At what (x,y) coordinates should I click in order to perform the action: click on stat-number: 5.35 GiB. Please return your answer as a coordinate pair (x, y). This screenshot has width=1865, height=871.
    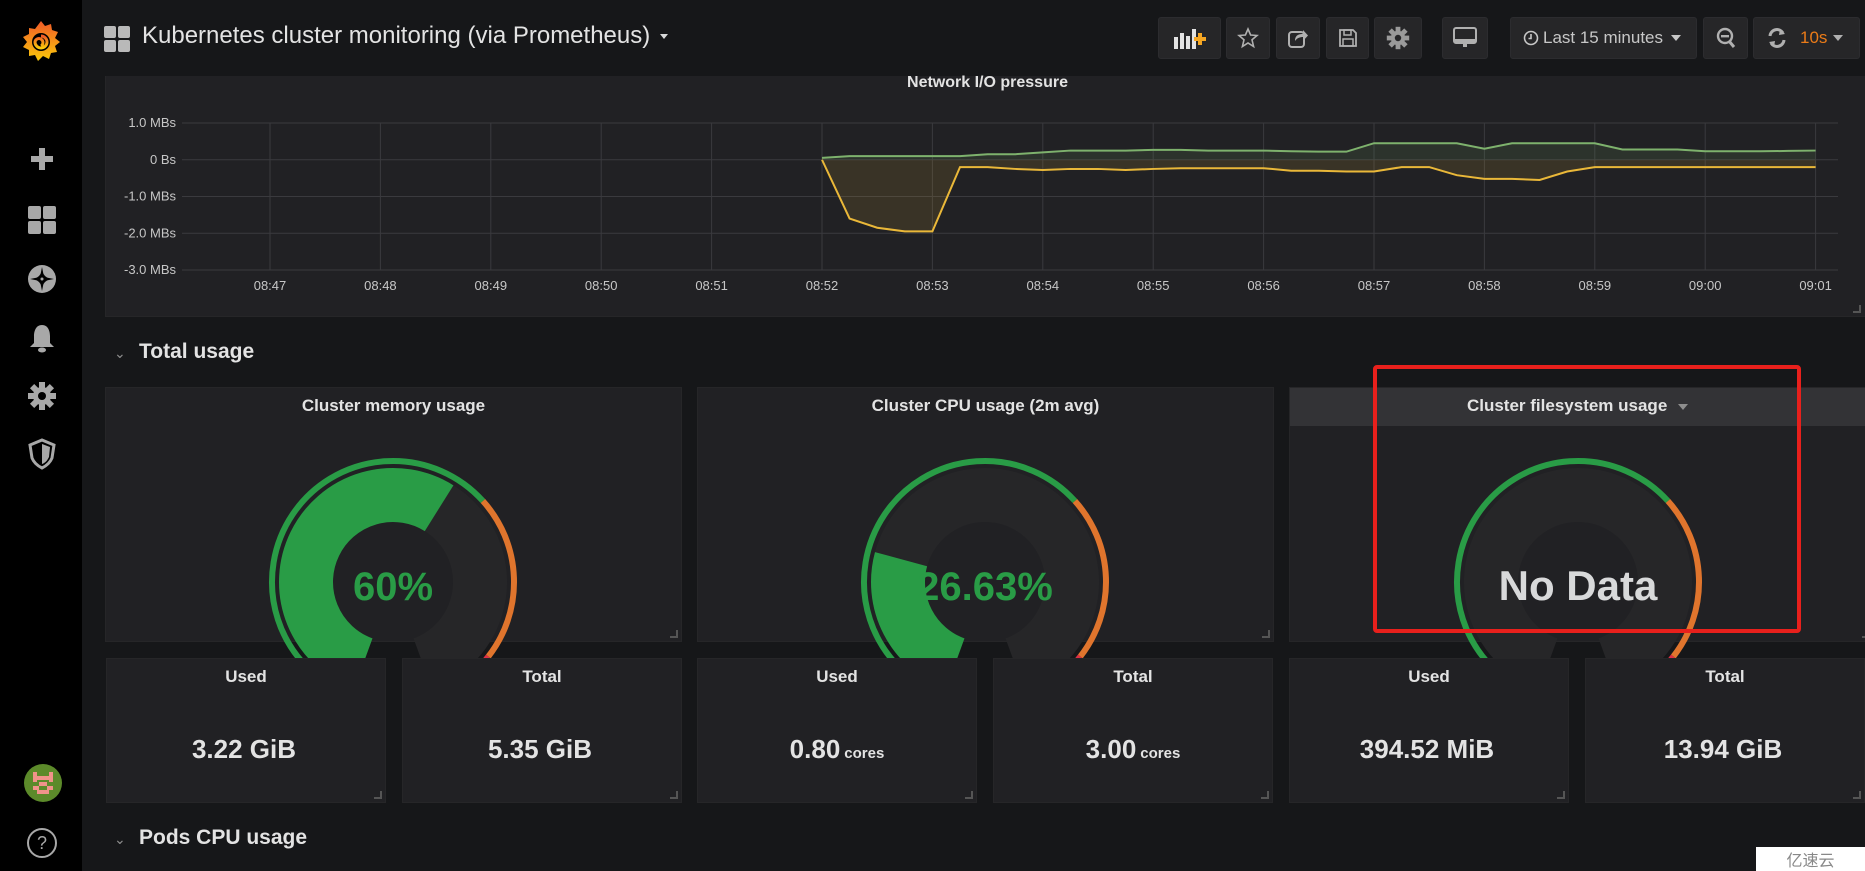
    Looking at the image, I should click on (540, 749).